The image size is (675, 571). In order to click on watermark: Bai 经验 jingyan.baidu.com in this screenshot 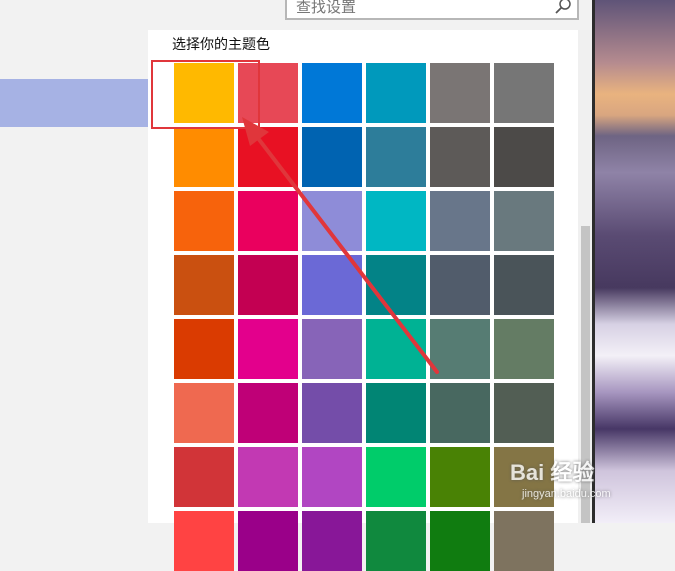, I will do `click(575, 482)`.